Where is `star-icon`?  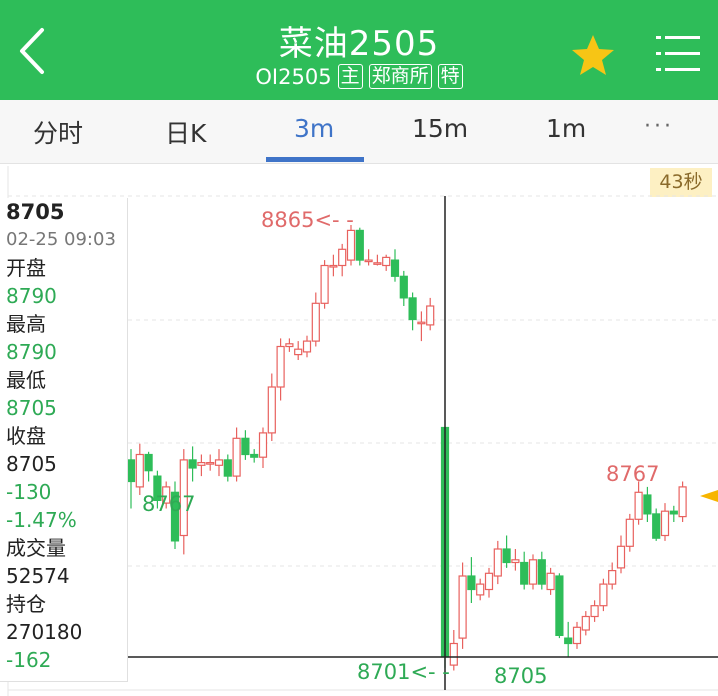 star-icon is located at coordinates (593, 55).